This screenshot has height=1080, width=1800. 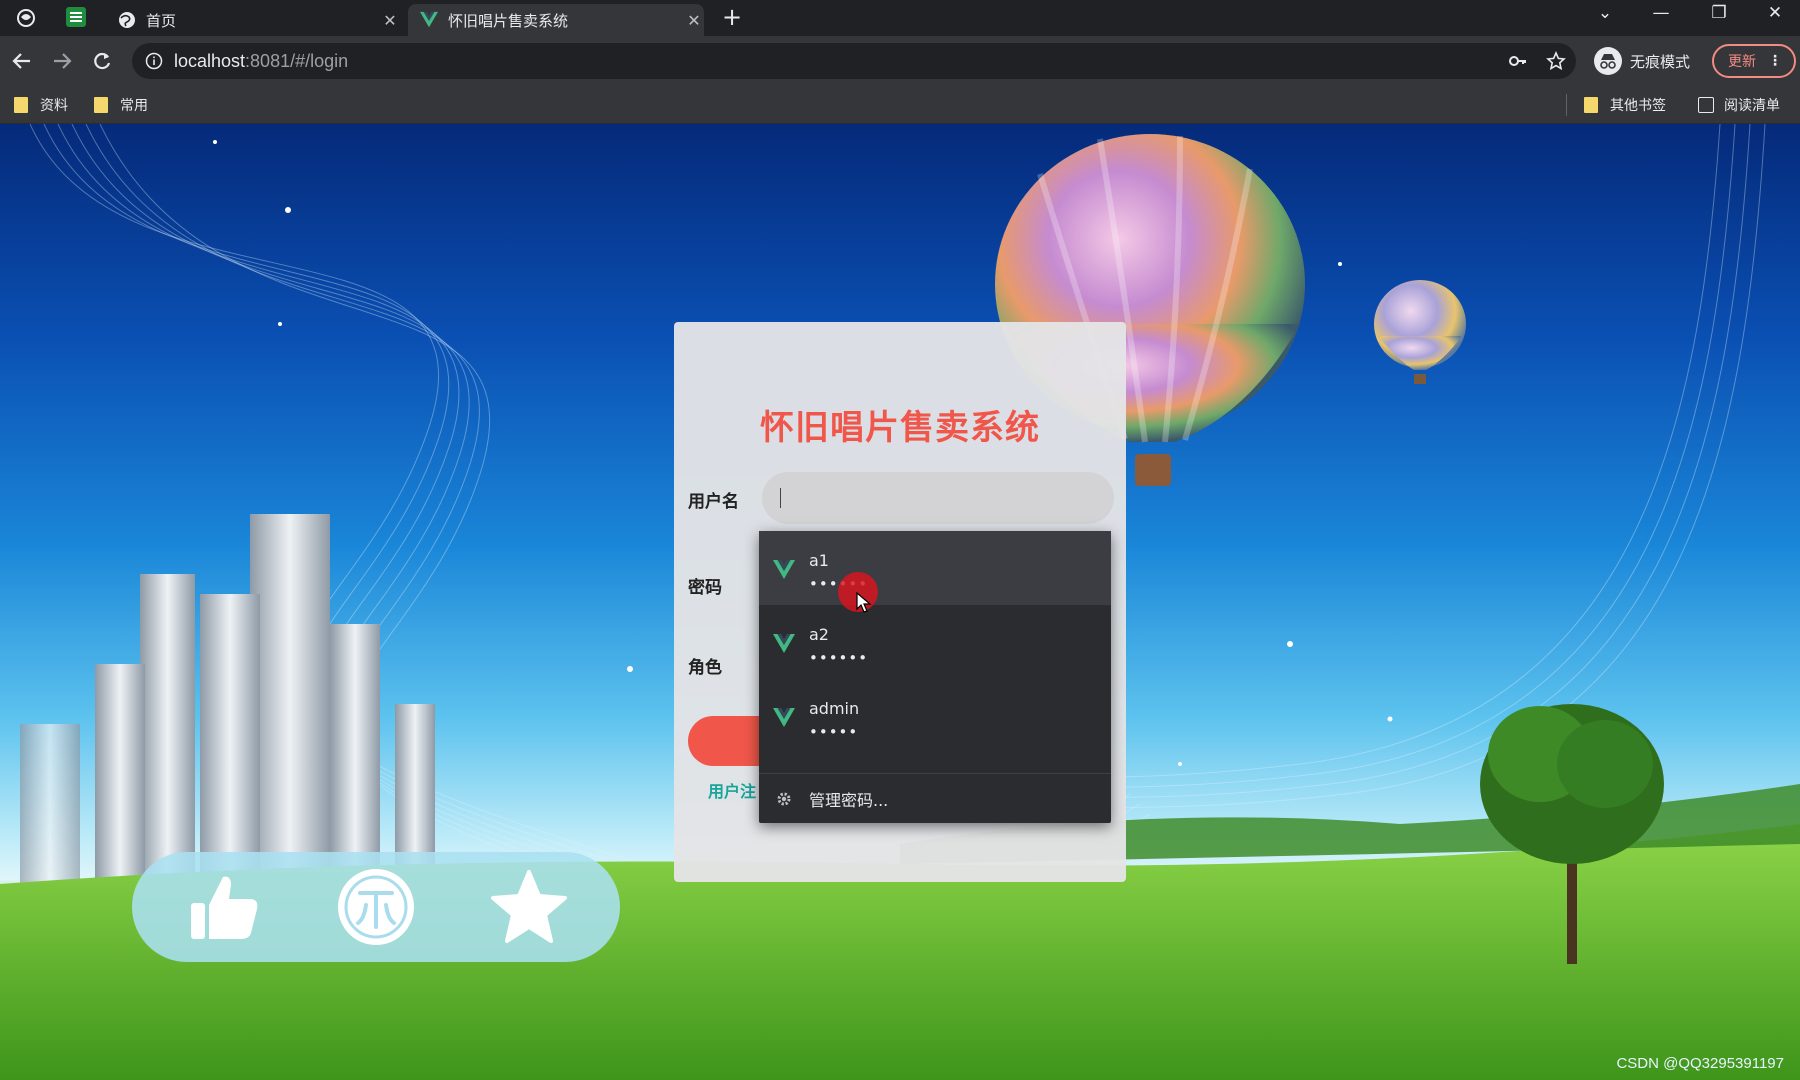 What do you see at coordinates (900, 18) in the screenshot?
I see `tab-strip: 首页 ✕ 怀旧唱片售卖系统 ✕ + ⌄ — ❐ ✕` at bounding box center [900, 18].